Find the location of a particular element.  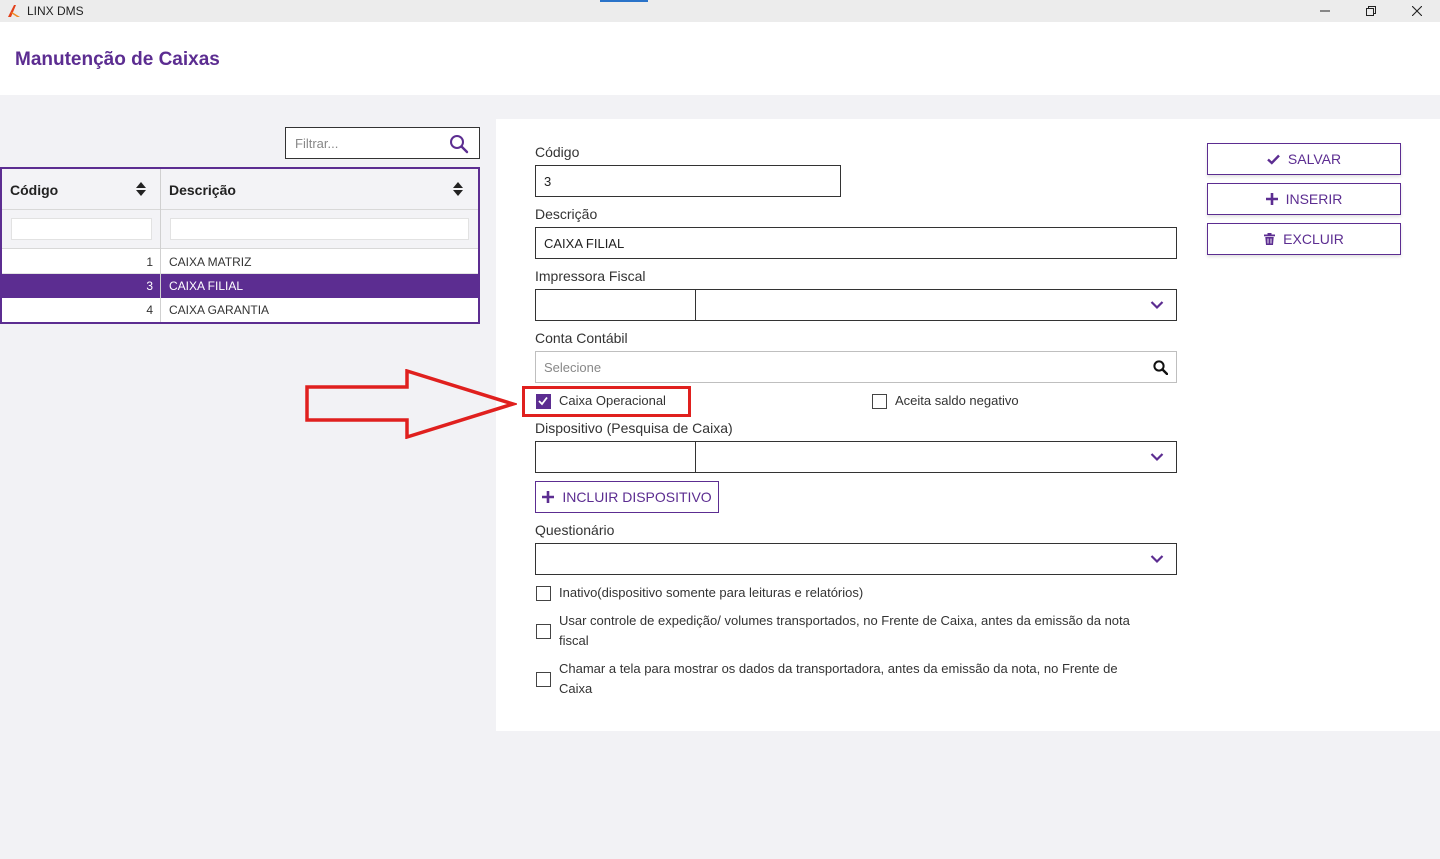

incluir-dispositivo-label: INCLUIR DISPOSITIVO is located at coordinates (637, 497).